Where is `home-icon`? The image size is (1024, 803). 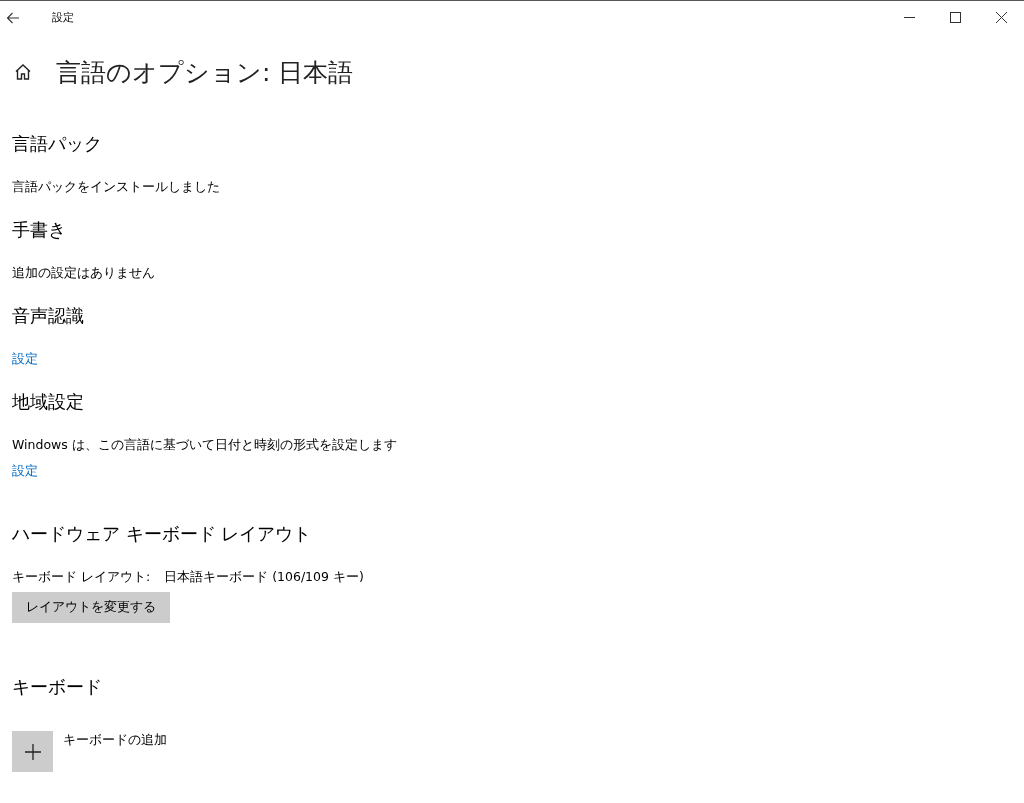 home-icon is located at coordinates (23, 72).